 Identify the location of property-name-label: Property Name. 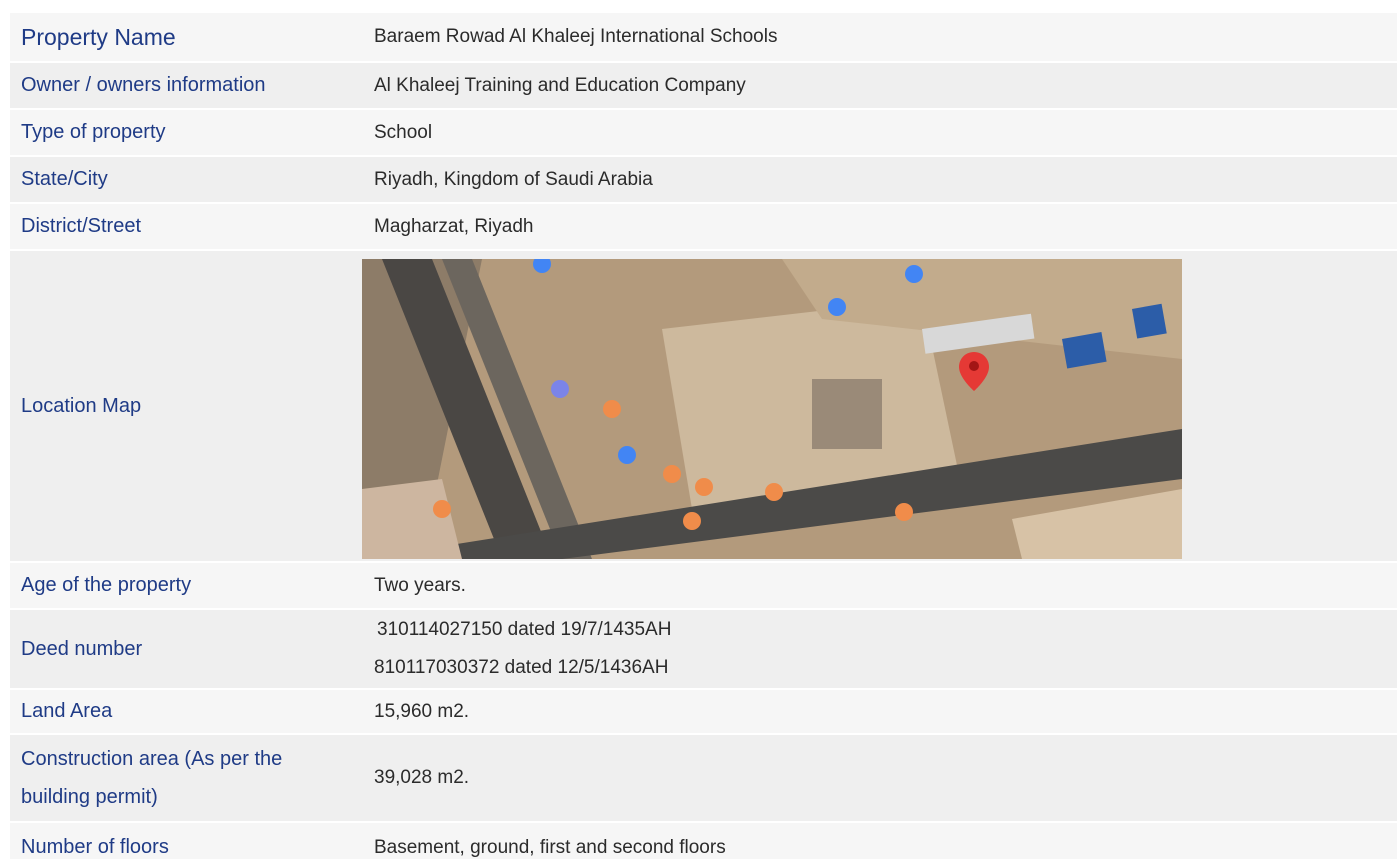
(98, 36).